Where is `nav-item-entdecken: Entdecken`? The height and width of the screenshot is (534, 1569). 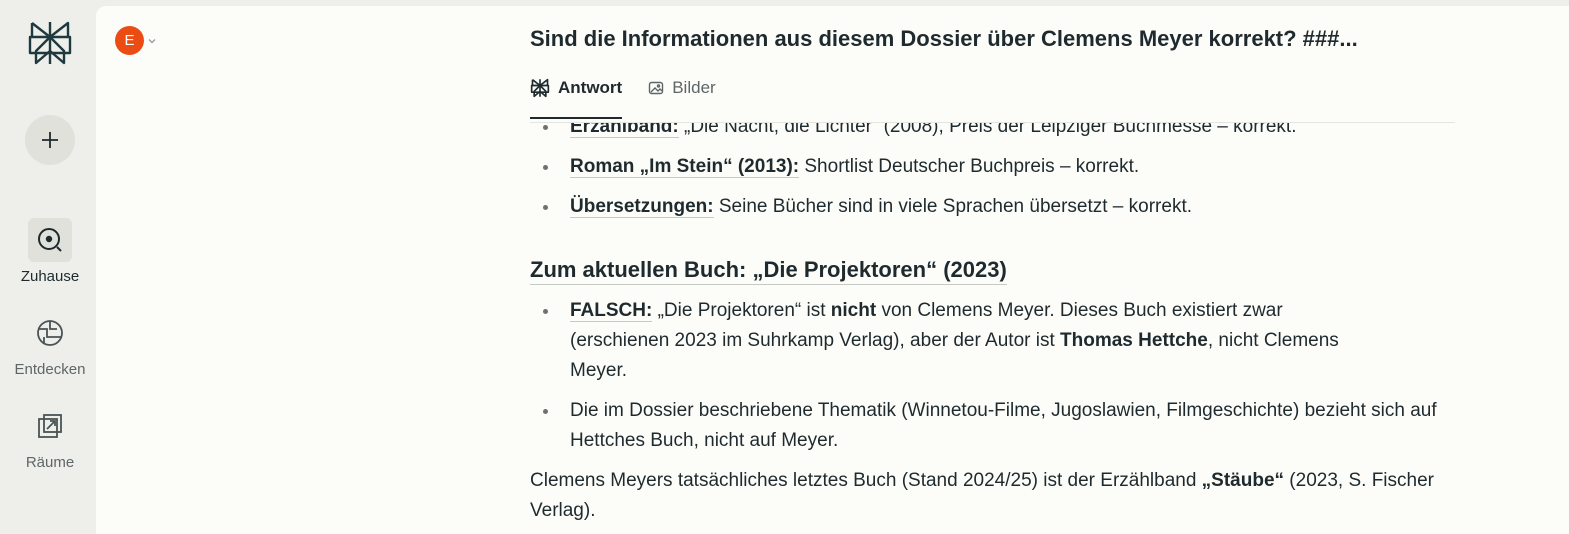
nav-item-entdecken: Entdecken is located at coordinates (50, 344).